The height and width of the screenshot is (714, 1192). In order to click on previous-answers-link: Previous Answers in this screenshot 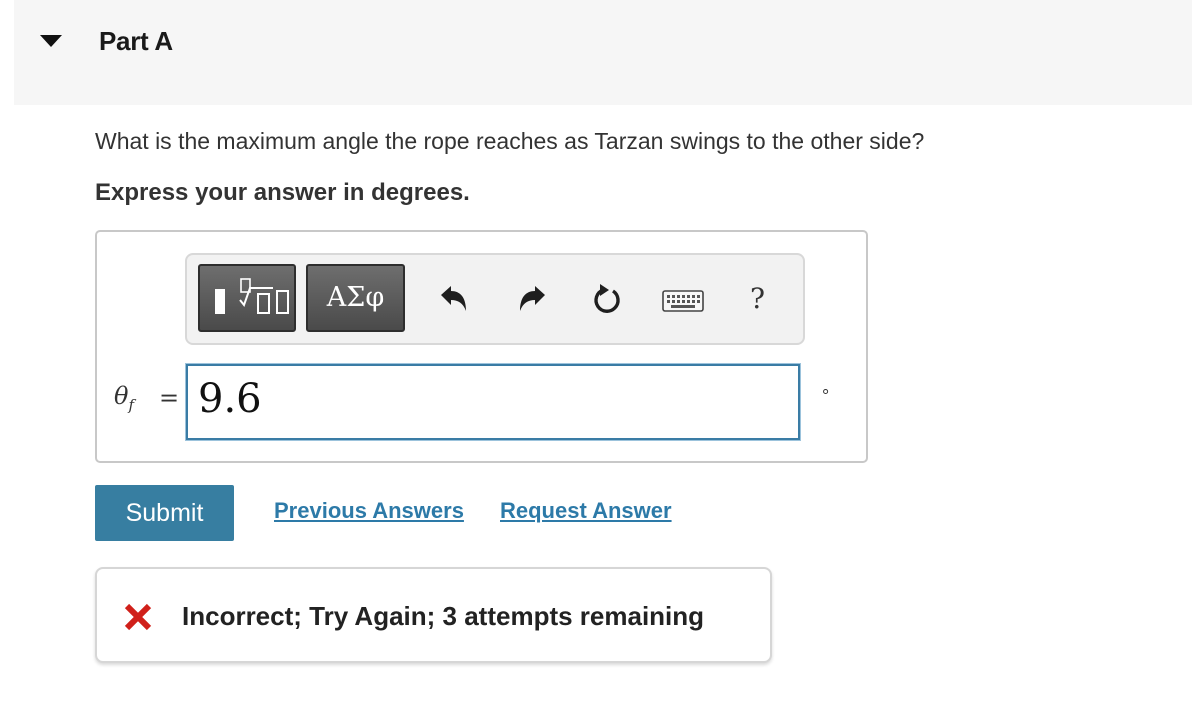, I will do `click(369, 511)`.